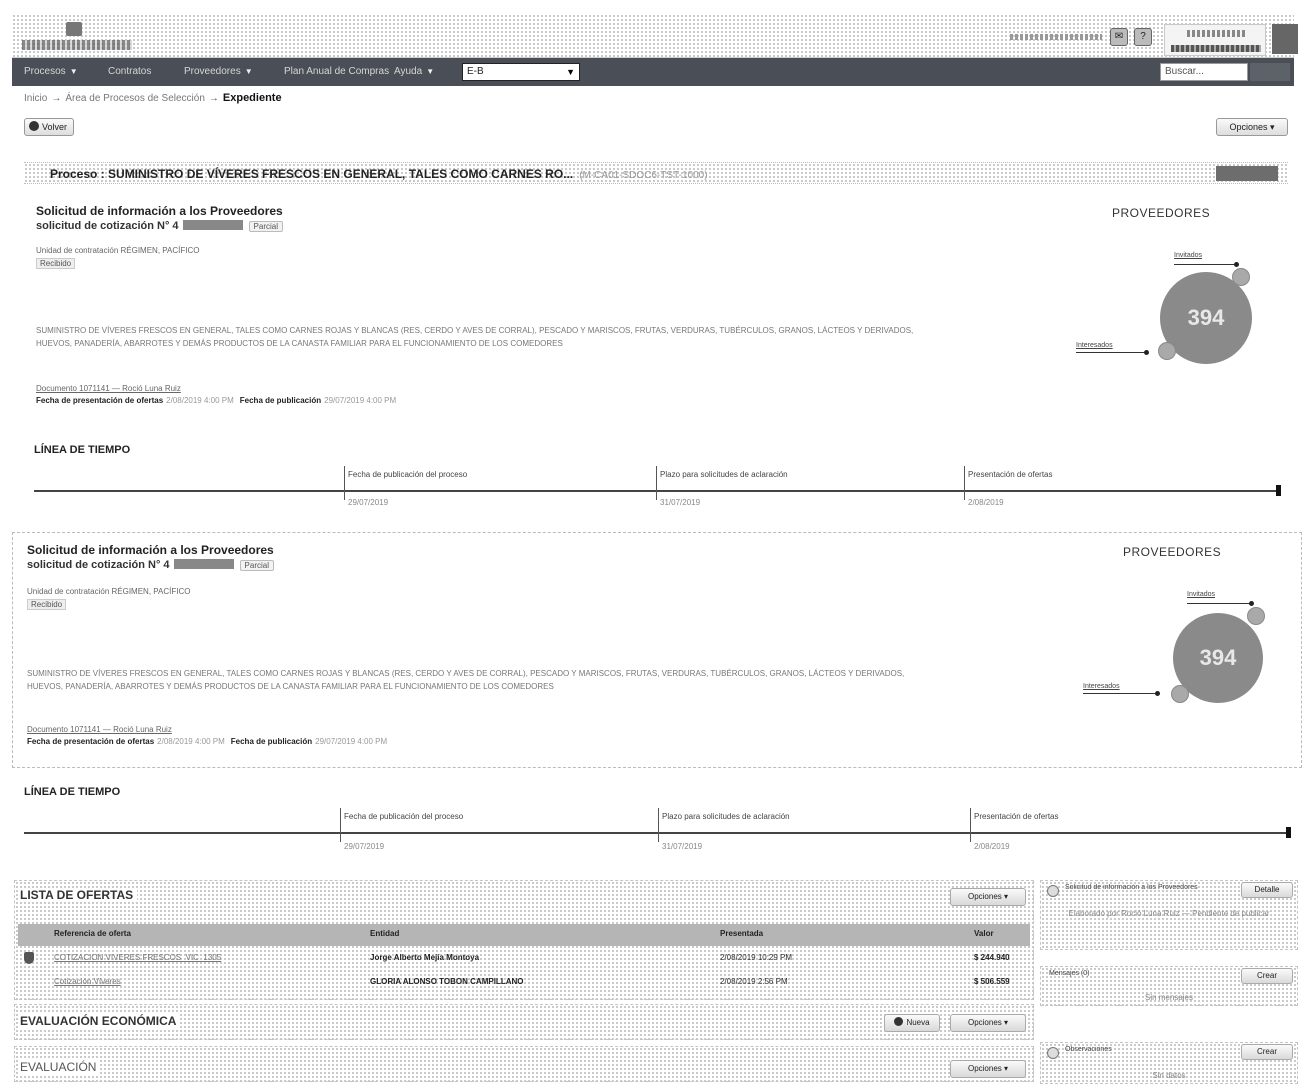 The image size is (1306, 1089). I want to click on nav-contratos: Contratos, so click(129, 72).